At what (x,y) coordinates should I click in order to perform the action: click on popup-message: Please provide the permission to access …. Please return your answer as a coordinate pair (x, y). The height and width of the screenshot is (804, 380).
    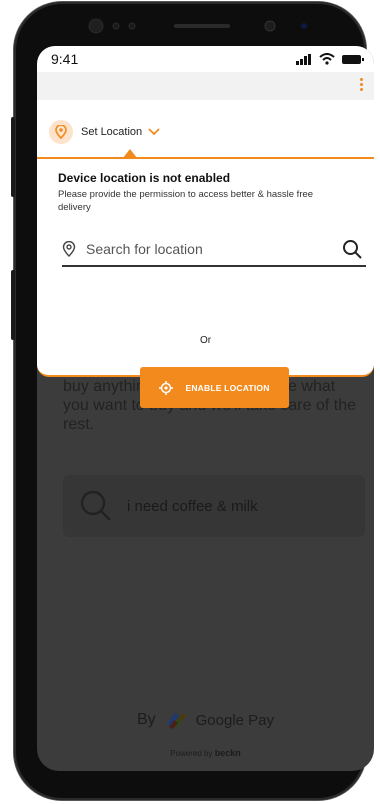
    Looking at the image, I should click on (186, 201).